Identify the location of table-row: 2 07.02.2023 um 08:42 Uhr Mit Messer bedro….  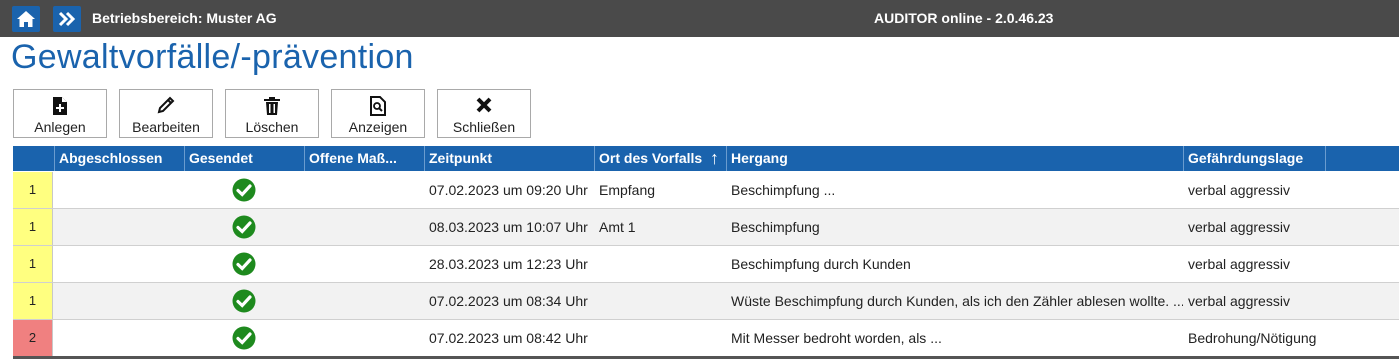
(706, 338).